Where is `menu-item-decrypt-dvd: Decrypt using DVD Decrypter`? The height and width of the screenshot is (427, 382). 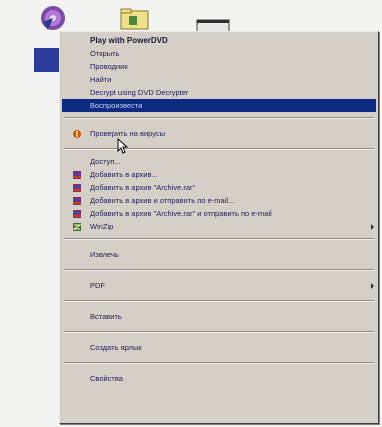
menu-item-decrypt-dvd: Decrypt using DVD Decrypter is located at coordinates (219, 92).